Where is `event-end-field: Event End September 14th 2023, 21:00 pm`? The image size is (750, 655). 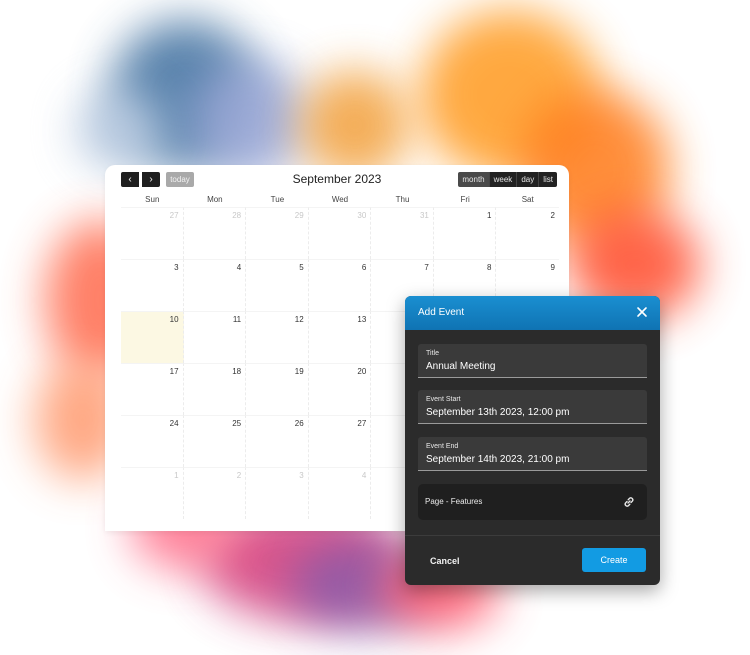
event-end-field: Event End September 14th 2023, 21:00 pm is located at coordinates (532, 454).